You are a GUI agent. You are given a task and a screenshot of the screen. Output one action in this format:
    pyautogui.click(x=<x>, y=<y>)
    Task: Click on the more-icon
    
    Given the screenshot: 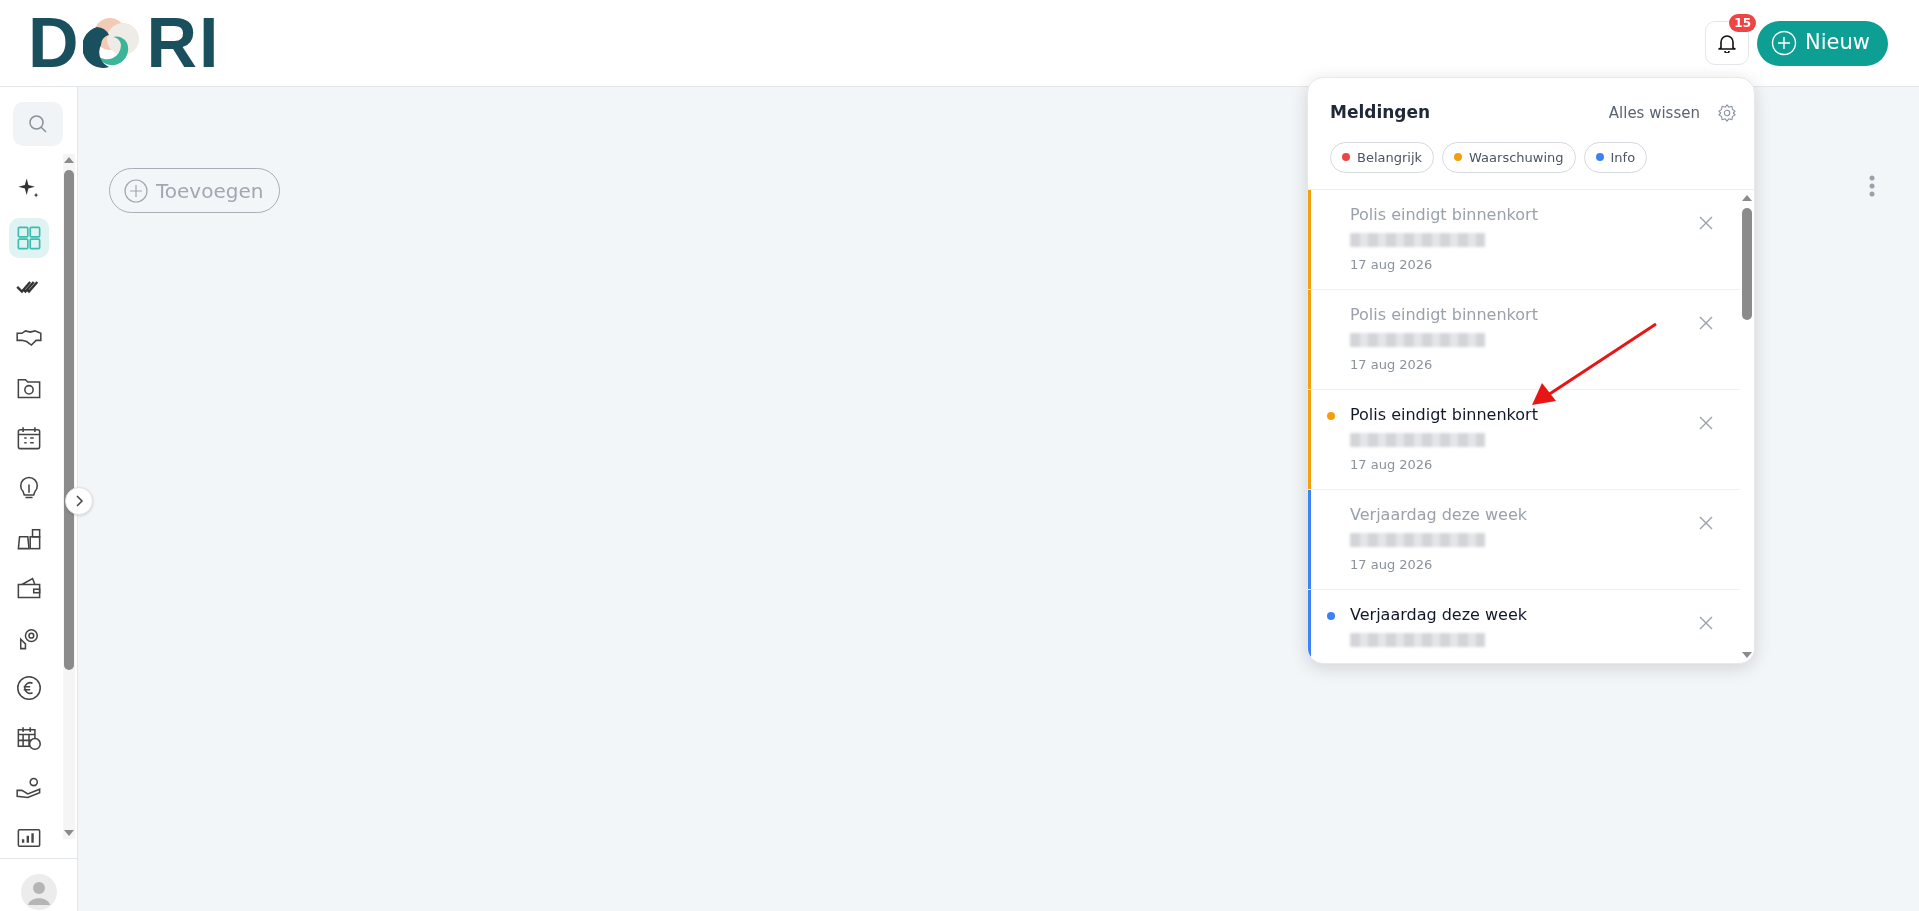 What is the action you would take?
    pyautogui.click(x=1872, y=186)
    